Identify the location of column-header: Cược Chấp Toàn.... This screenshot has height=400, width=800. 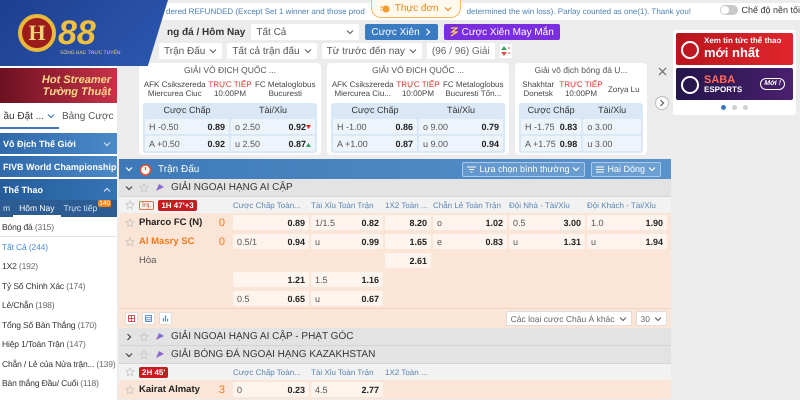
(267, 372).